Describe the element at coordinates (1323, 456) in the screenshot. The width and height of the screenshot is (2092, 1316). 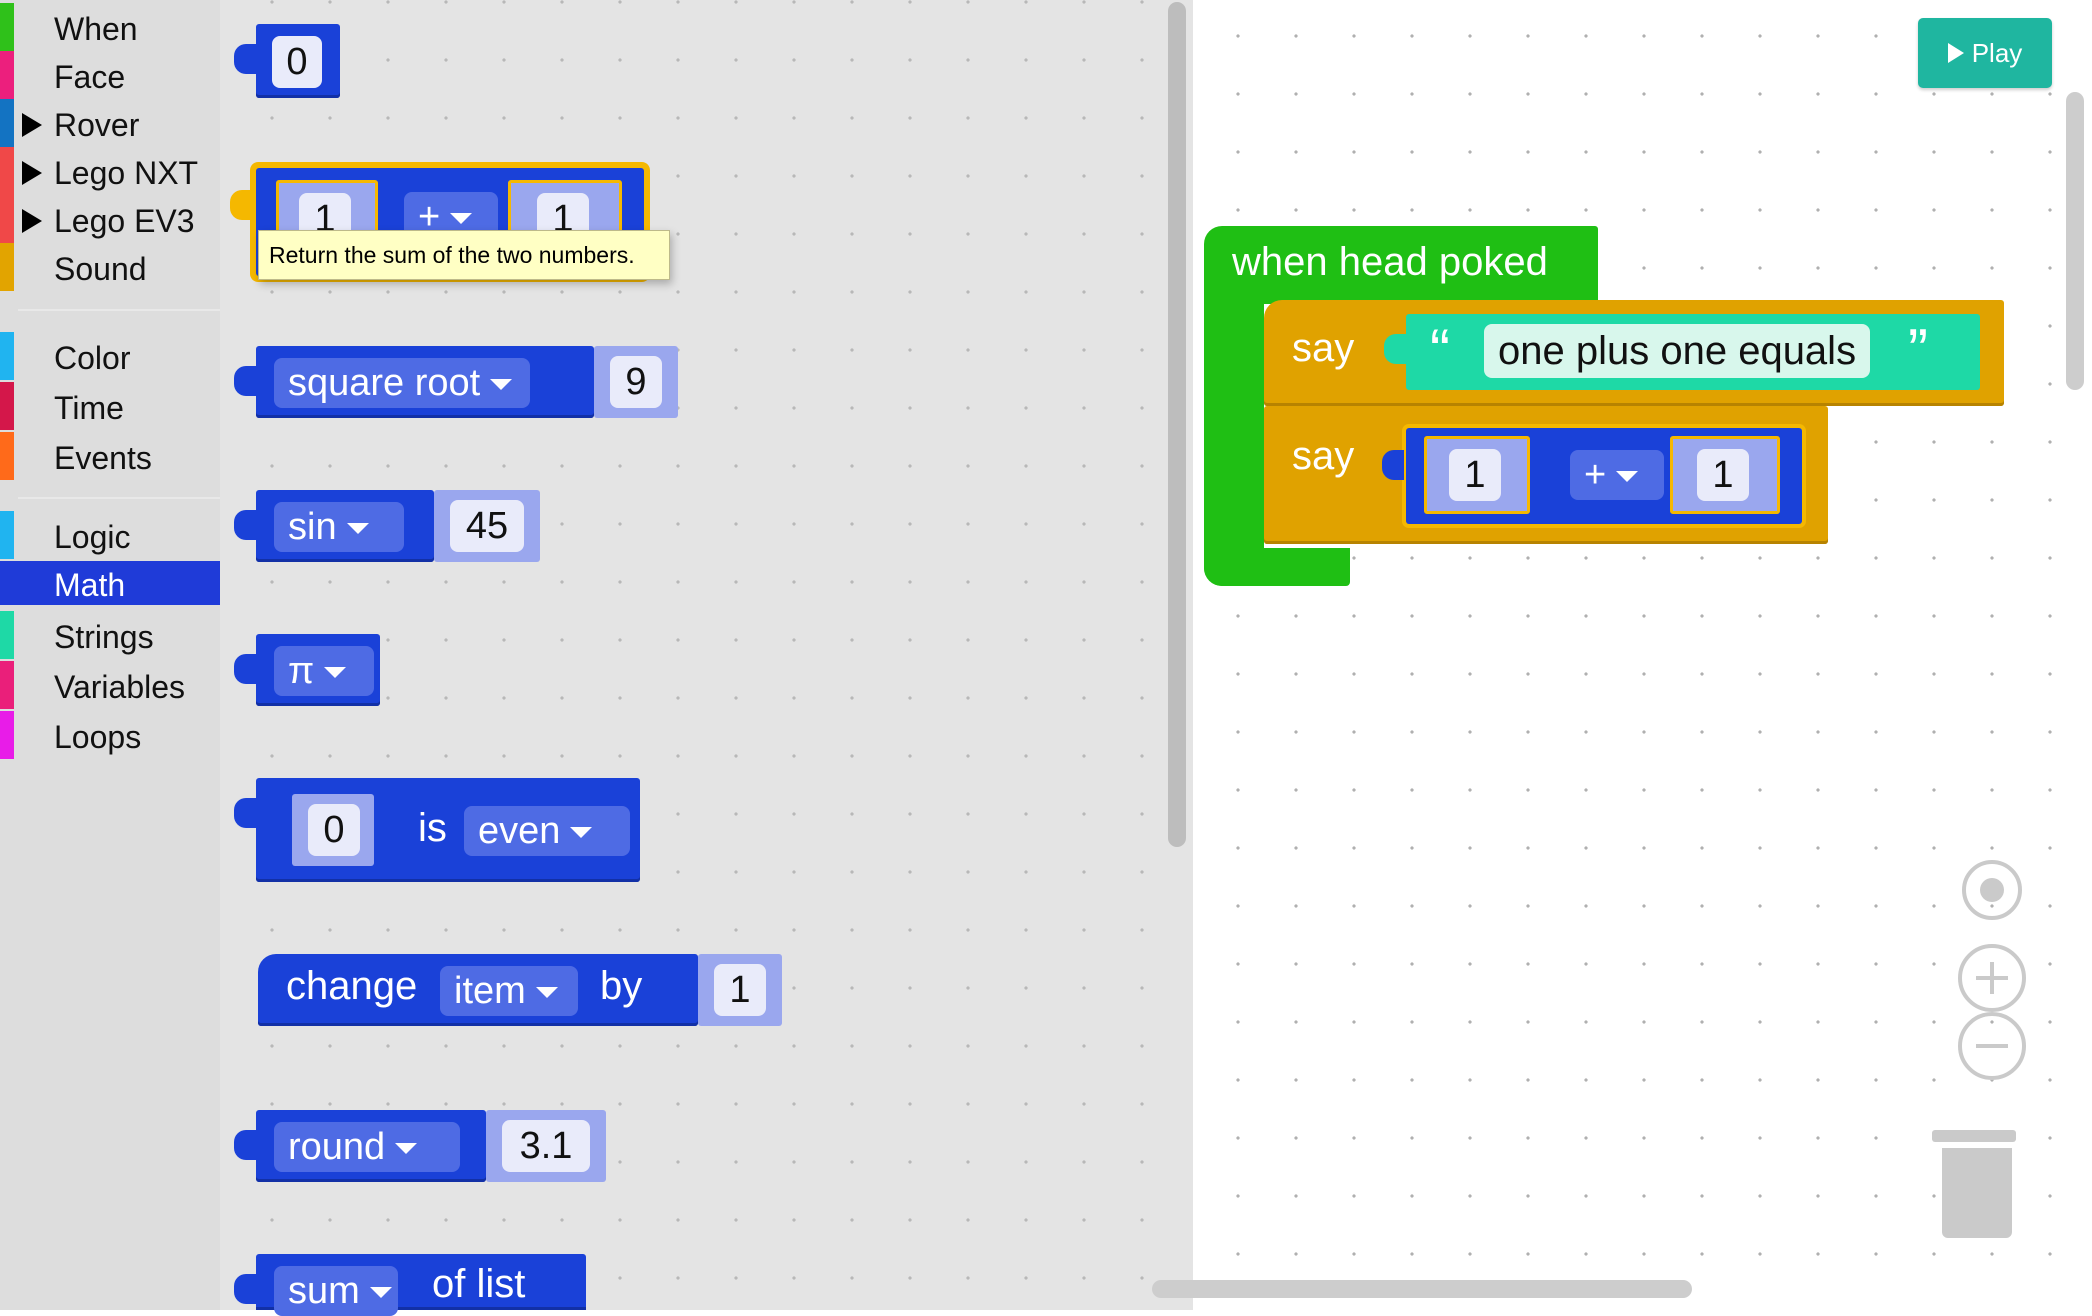
I see `say-label: say` at that location.